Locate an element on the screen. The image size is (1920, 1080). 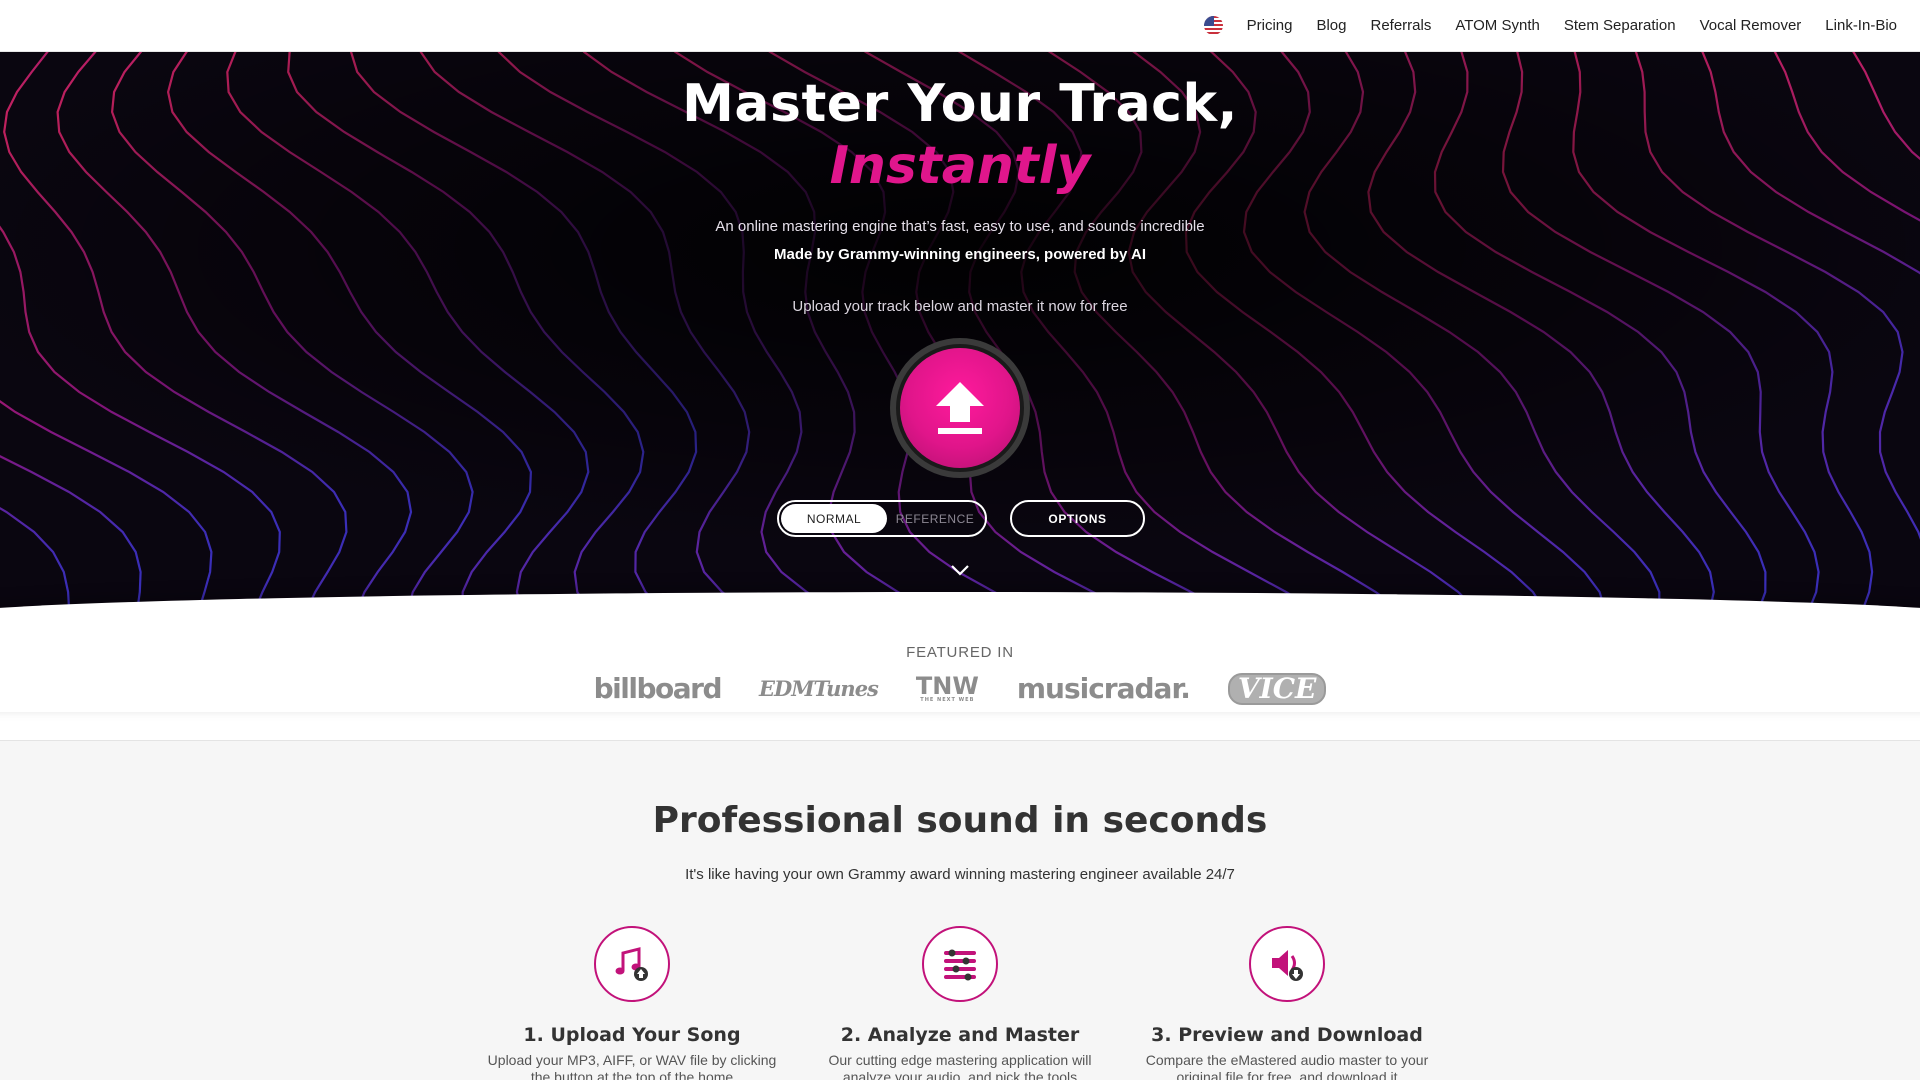
logo-edmtunes: EDMTunes is located at coordinates (819, 688).